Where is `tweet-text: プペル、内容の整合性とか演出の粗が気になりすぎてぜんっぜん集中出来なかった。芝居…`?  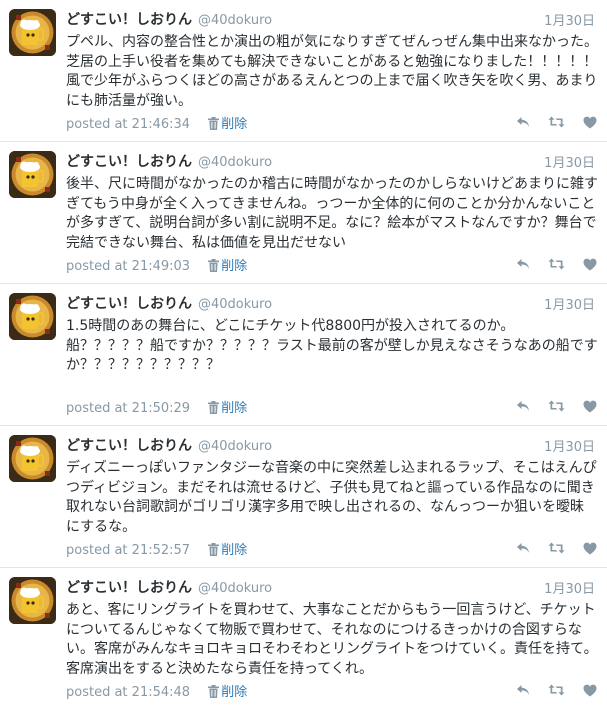
tweet-text: プペル、内容の整合性とか演出の粗が気になりすぎてぜんっぜん集中出来なかった。芝居… is located at coordinates (332, 71).